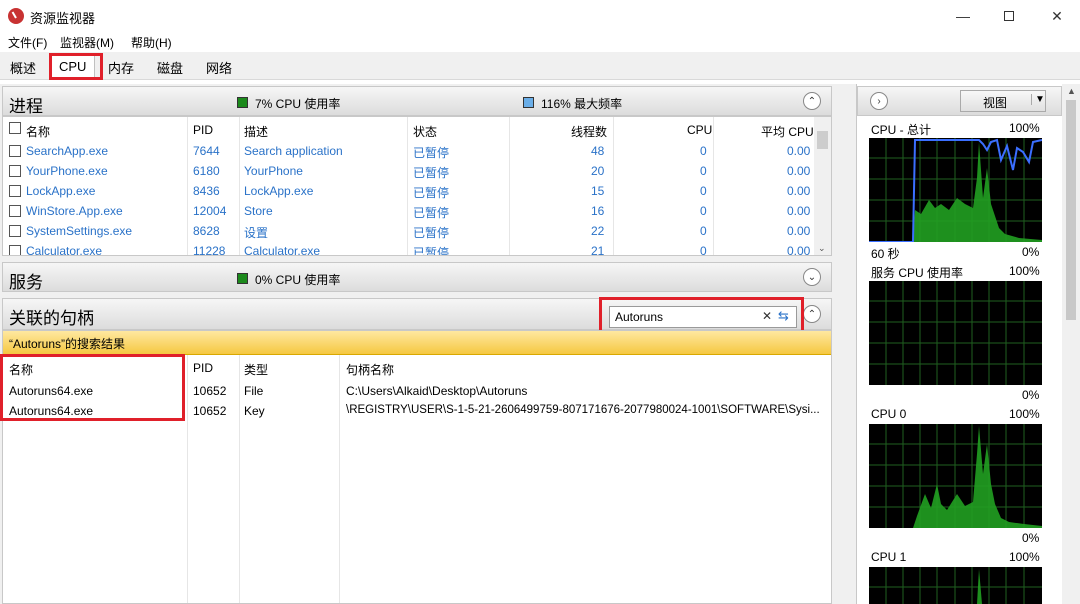  I want to click on processes-title: 进程, so click(26, 106).